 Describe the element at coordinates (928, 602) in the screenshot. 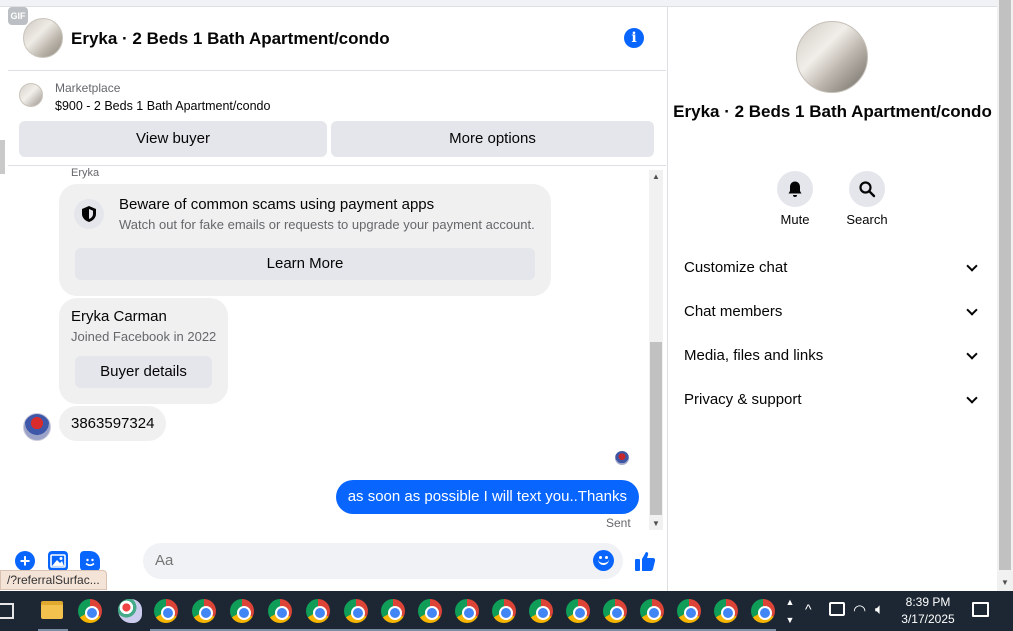

I see `clock-time: 8:39 PM` at that location.